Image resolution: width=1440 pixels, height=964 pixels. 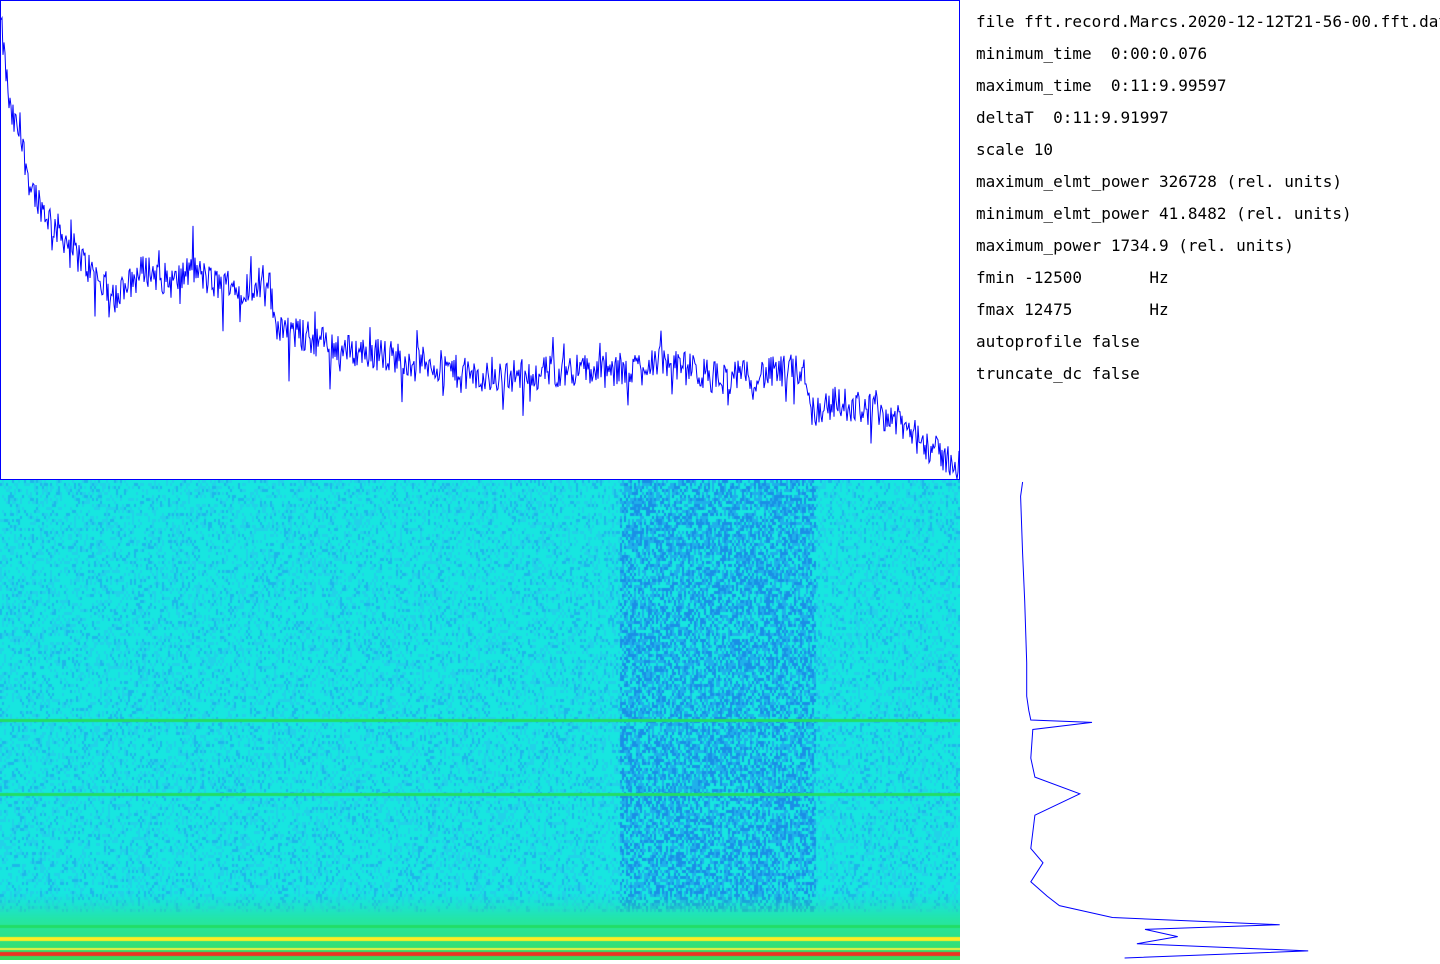 What do you see at coordinates (1101, 85) in the screenshot?
I see `info-maximum-time: maximum_time 0:11:9.99597` at bounding box center [1101, 85].